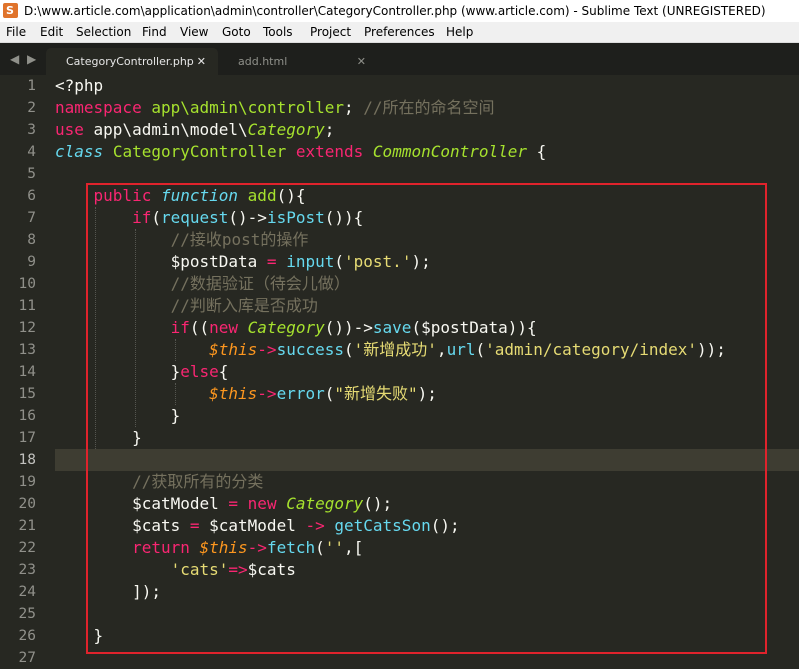 The height and width of the screenshot is (669, 799). I want to click on menu-help: Help, so click(459, 32).